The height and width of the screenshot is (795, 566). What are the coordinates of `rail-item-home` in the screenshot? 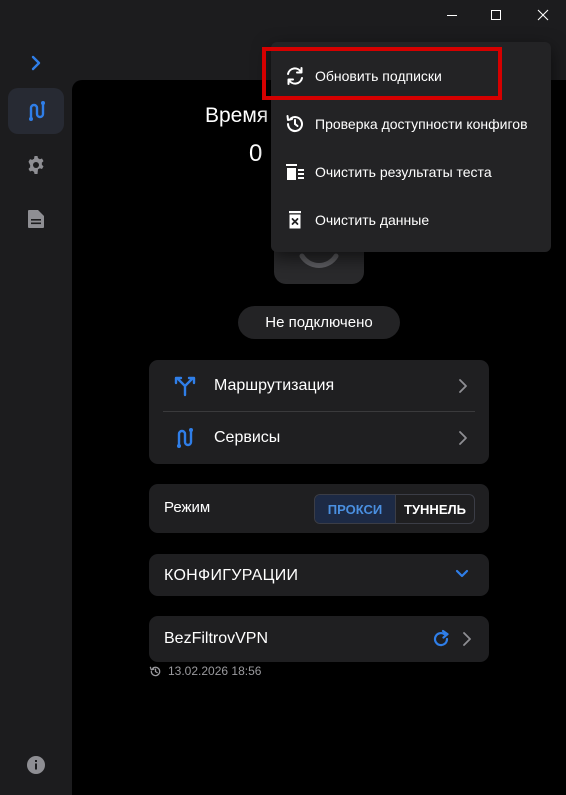 It's located at (36, 111).